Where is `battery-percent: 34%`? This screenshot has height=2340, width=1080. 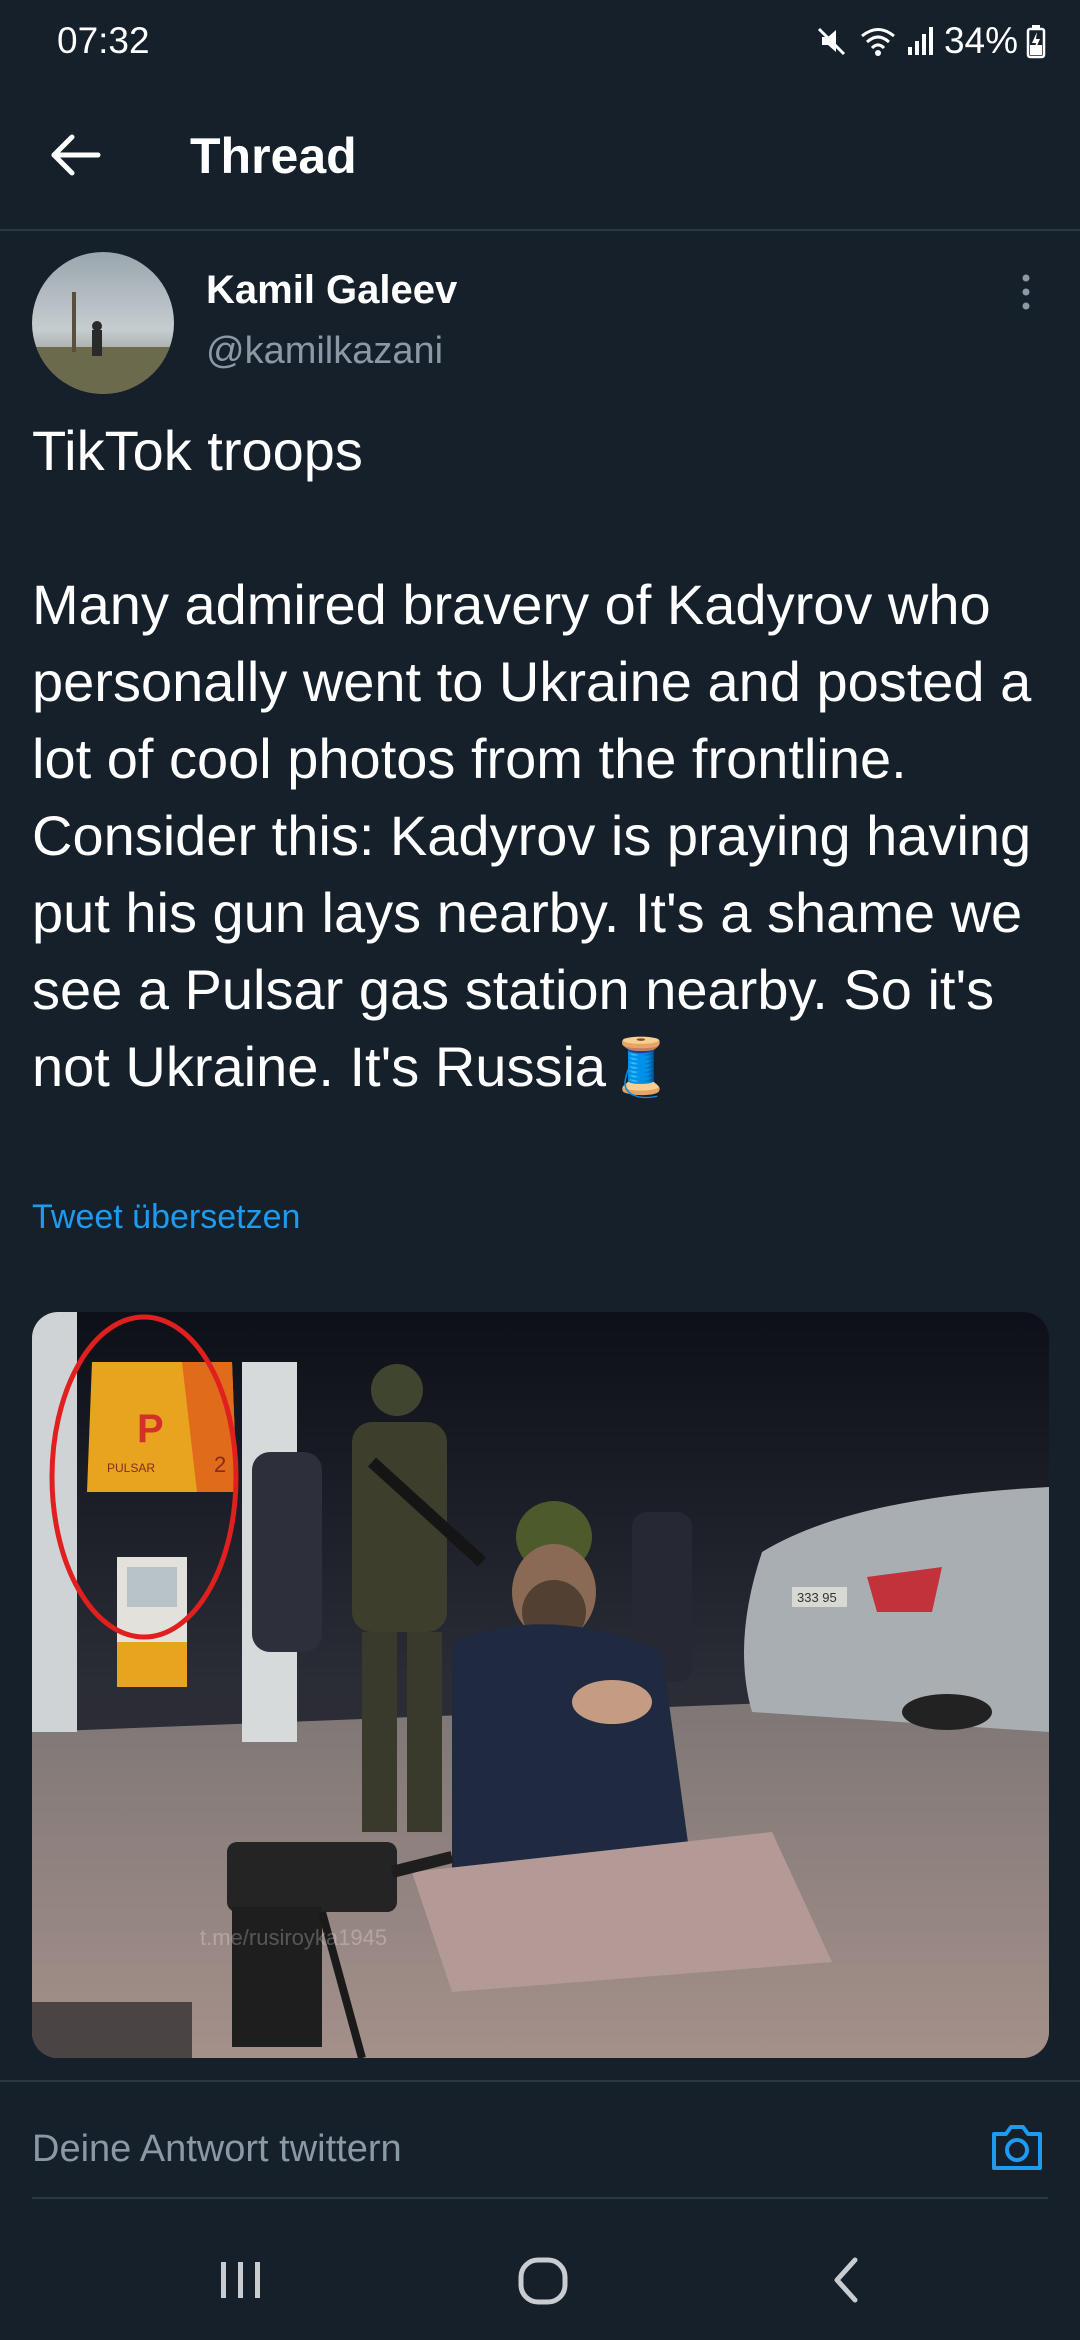 battery-percent: 34% is located at coordinates (980, 40).